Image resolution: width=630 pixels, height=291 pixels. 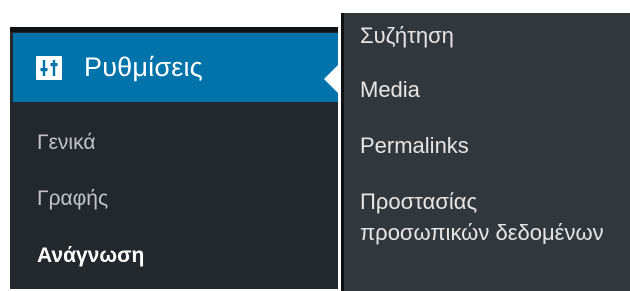 What do you see at coordinates (174, 29) in the screenshot?
I see `sidebar-top-divider` at bounding box center [174, 29].